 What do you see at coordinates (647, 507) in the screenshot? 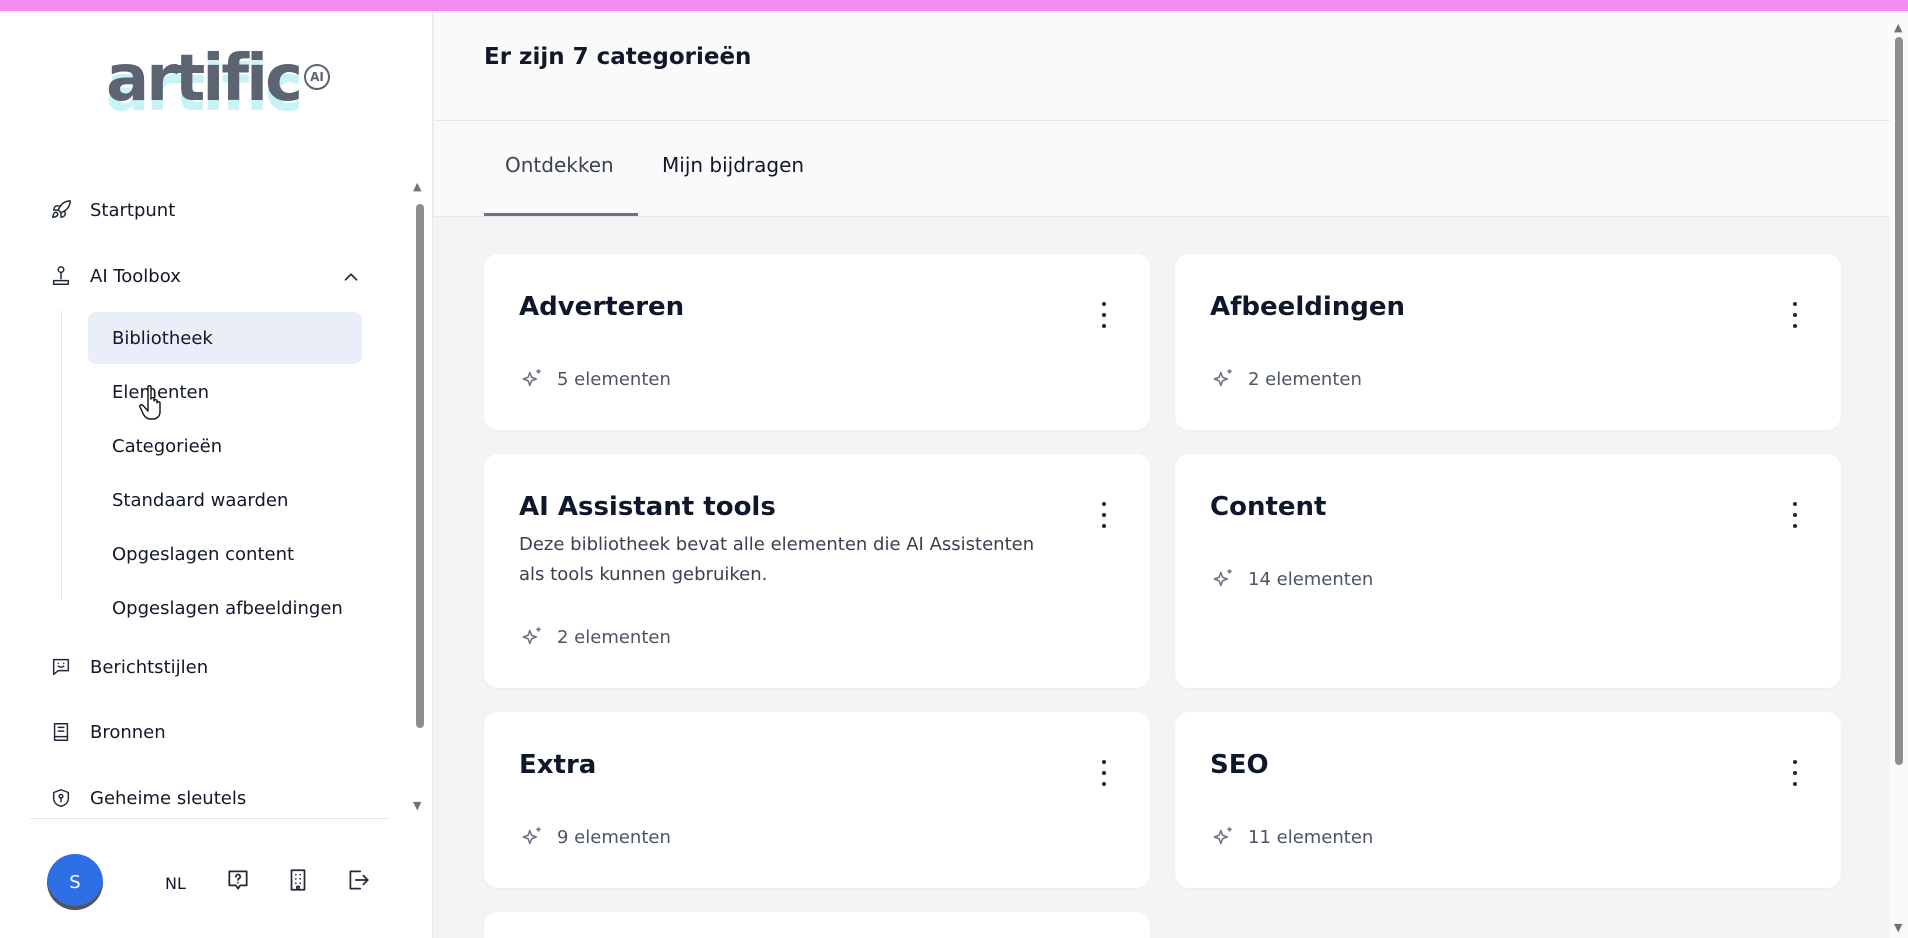
I see `category-title: AI Assistant tools` at bounding box center [647, 507].